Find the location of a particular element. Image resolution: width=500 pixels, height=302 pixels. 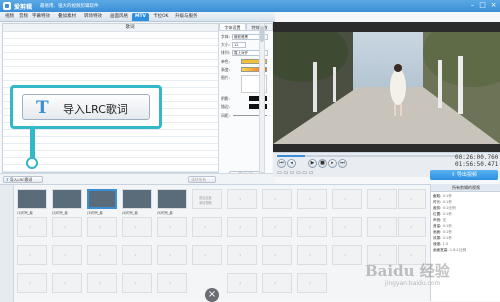

export-video-button: ⇪ 导出视频 is located at coordinates (464, 175).